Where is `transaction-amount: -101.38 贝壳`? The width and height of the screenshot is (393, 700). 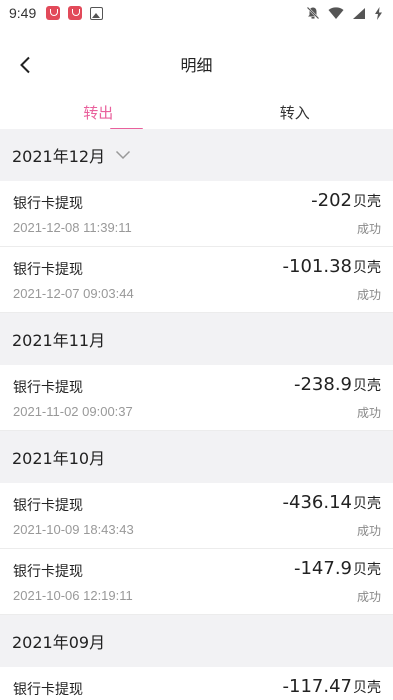
transaction-amount: -101.38 贝壳 is located at coordinates (332, 266).